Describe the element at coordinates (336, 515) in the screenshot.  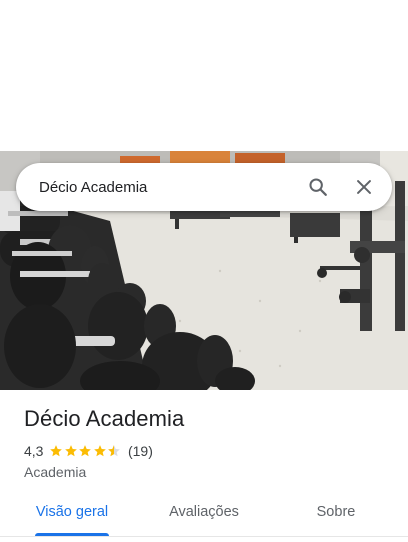
I see `tab-about: Sobre` at that location.